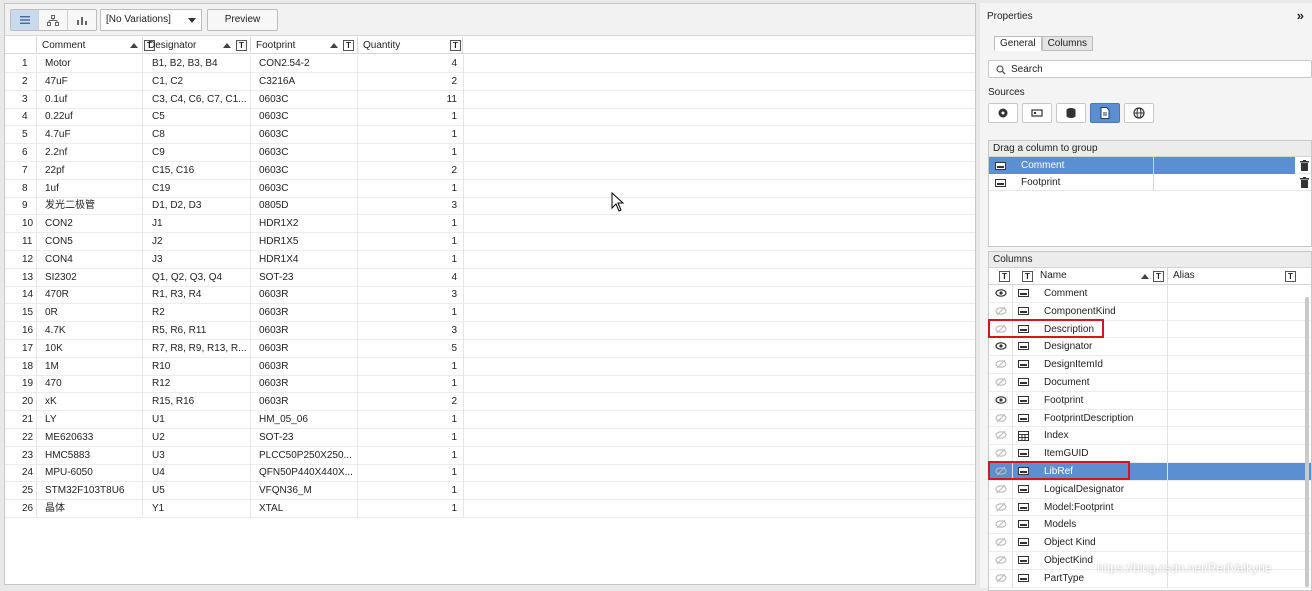  I want to click on collapse-panel-icon: », so click(1300, 15).